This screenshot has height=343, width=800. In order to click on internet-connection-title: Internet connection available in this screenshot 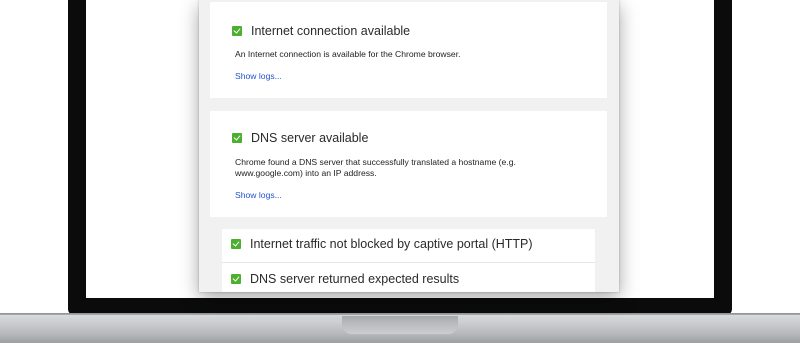, I will do `click(331, 31)`.